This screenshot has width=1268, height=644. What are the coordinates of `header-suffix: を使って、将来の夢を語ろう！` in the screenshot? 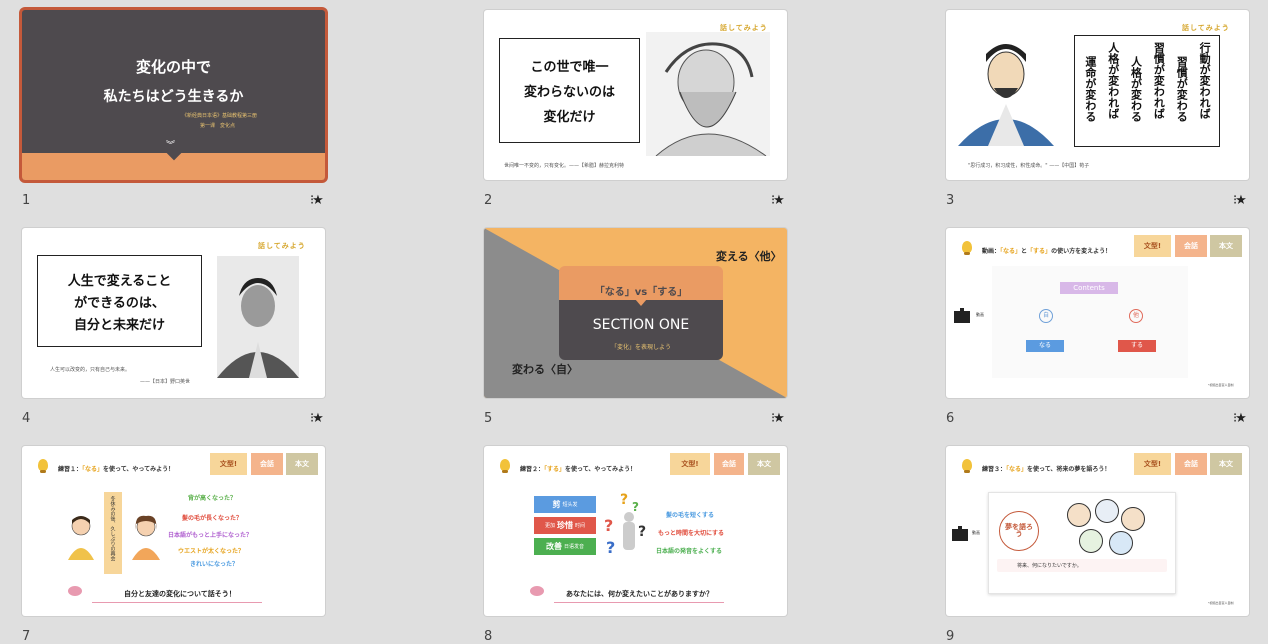 It's located at (1069, 469).